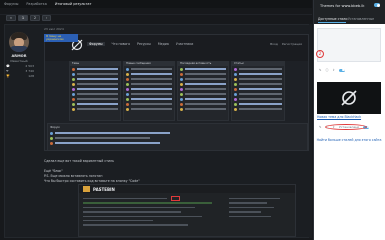 This screenshot has height=240, width=385. Describe the element at coordinates (156, 11) in the screenshot. I see `breadcrumb` at that location.